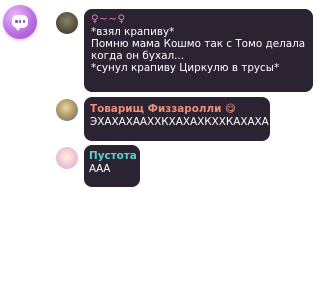 The width and height of the screenshot is (320, 298). What do you see at coordinates (133, 32) in the screenshot?
I see `message-line: *взял крапиву*` at bounding box center [133, 32].